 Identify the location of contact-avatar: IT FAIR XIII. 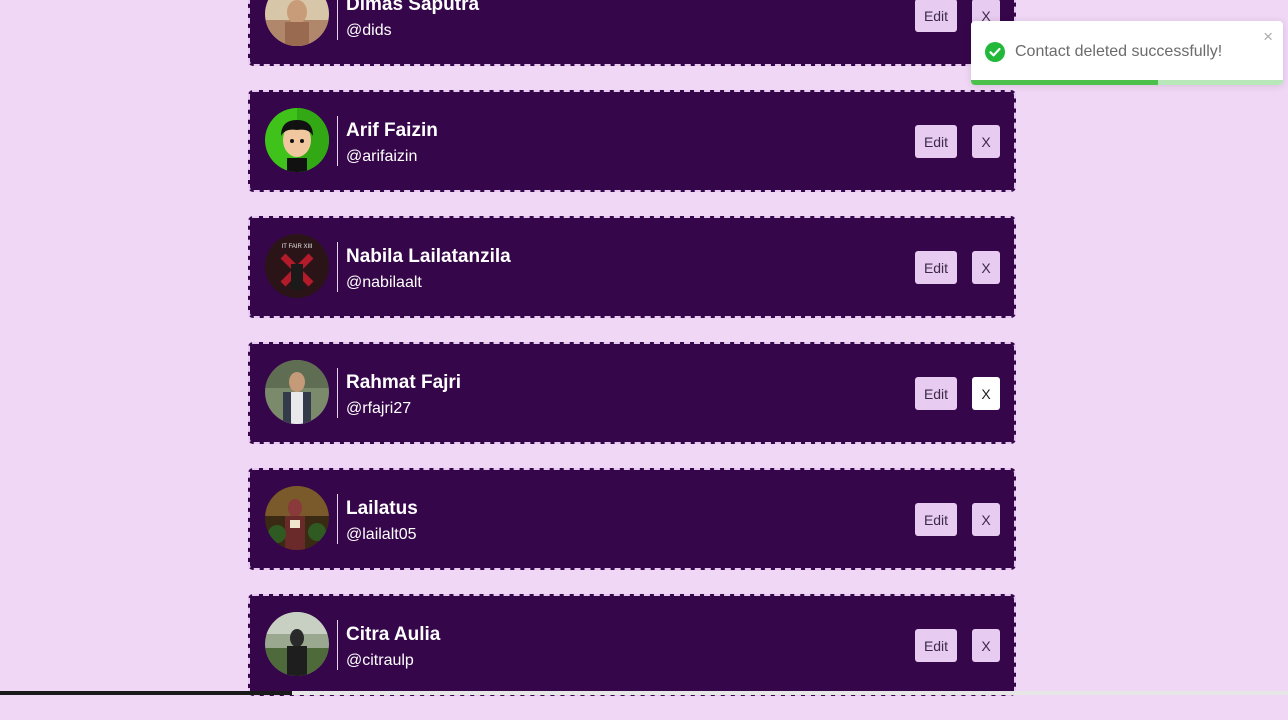
(297, 266).